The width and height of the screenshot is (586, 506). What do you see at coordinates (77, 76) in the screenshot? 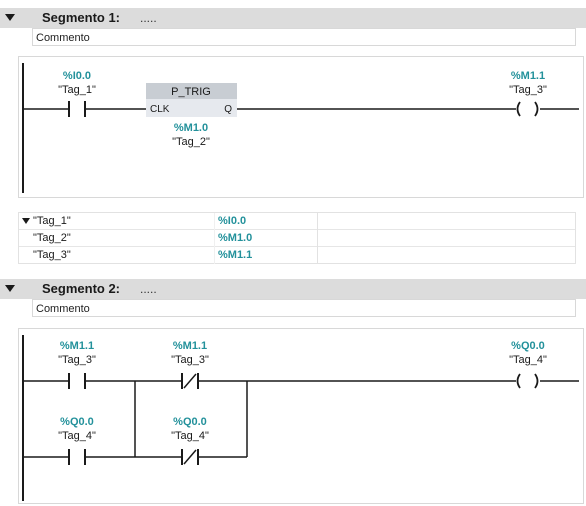
I see `contact-address: %I0.0` at bounding box center [77, 76].